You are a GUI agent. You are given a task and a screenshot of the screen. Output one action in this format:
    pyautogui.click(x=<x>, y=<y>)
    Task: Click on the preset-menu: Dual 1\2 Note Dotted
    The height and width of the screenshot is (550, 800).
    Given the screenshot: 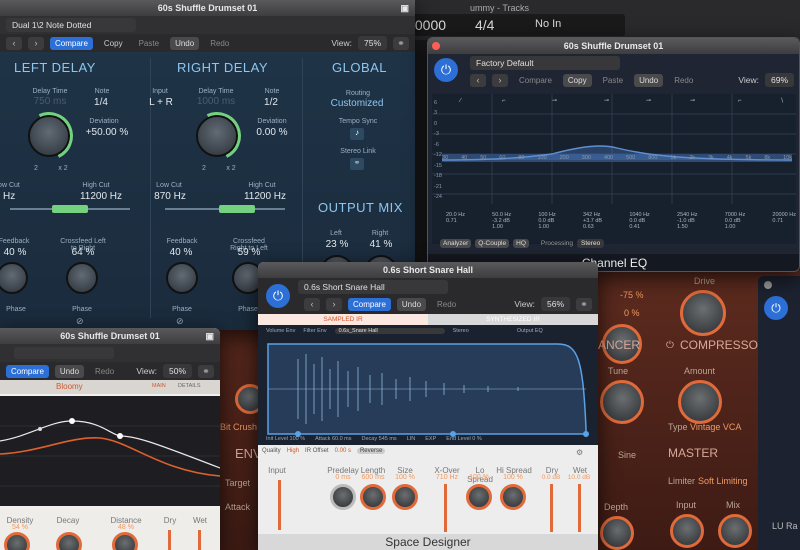 What is the action you would take?
    pyautogui.click(x=71, y=25)
    